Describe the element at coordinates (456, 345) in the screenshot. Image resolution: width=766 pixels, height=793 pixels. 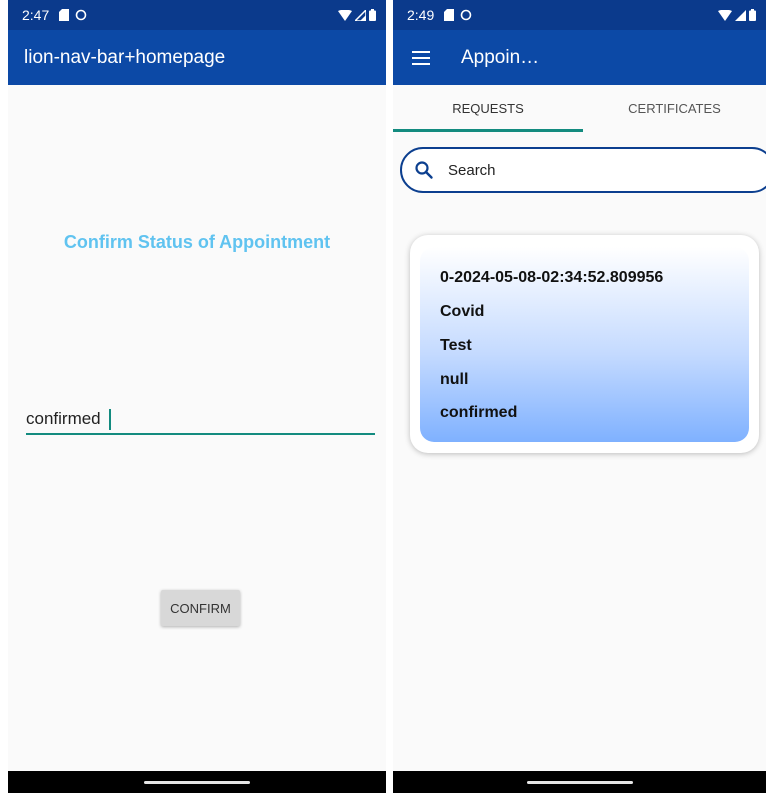
I see `appointment-subtype: Test` at that location.